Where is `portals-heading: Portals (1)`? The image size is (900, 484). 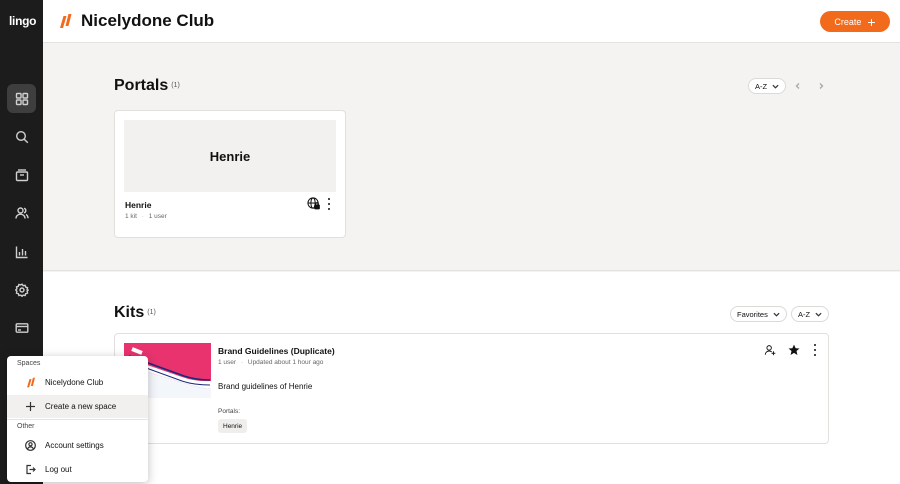
portals-heading: Portals (1) is located at coordinates (147, 86).